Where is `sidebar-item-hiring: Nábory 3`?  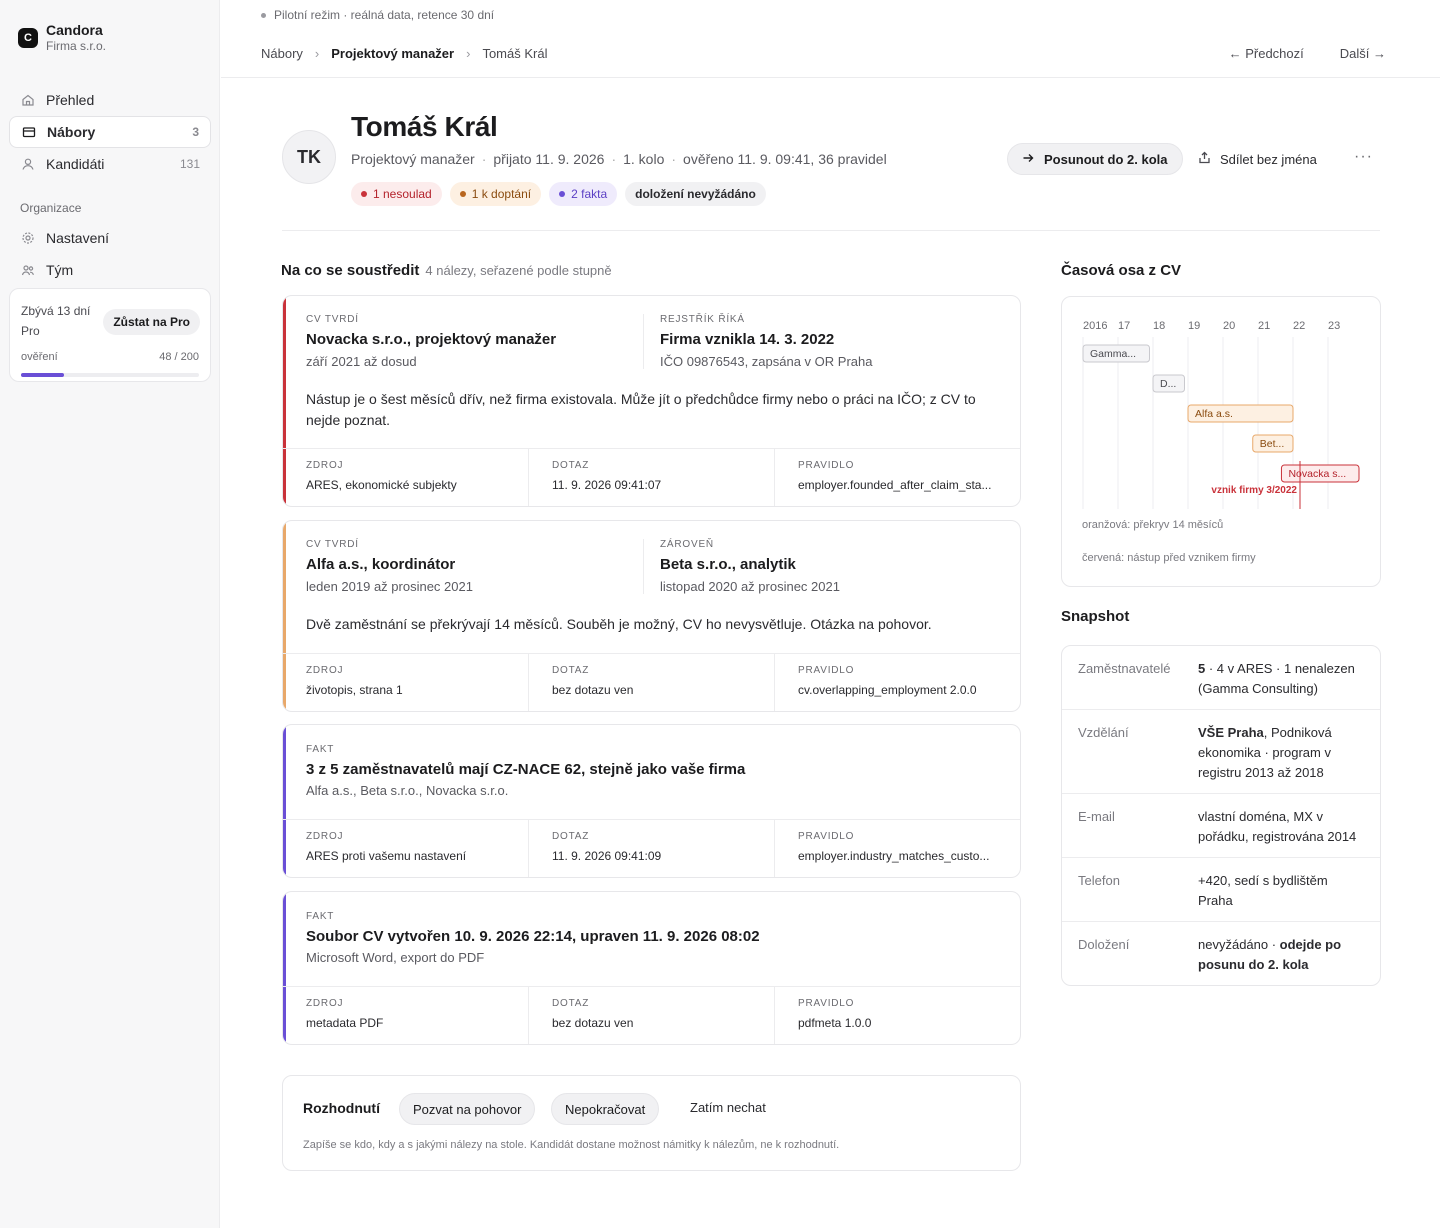
sidebar-item-hiring: Nábory 3 is located at coordinates (110, 132).